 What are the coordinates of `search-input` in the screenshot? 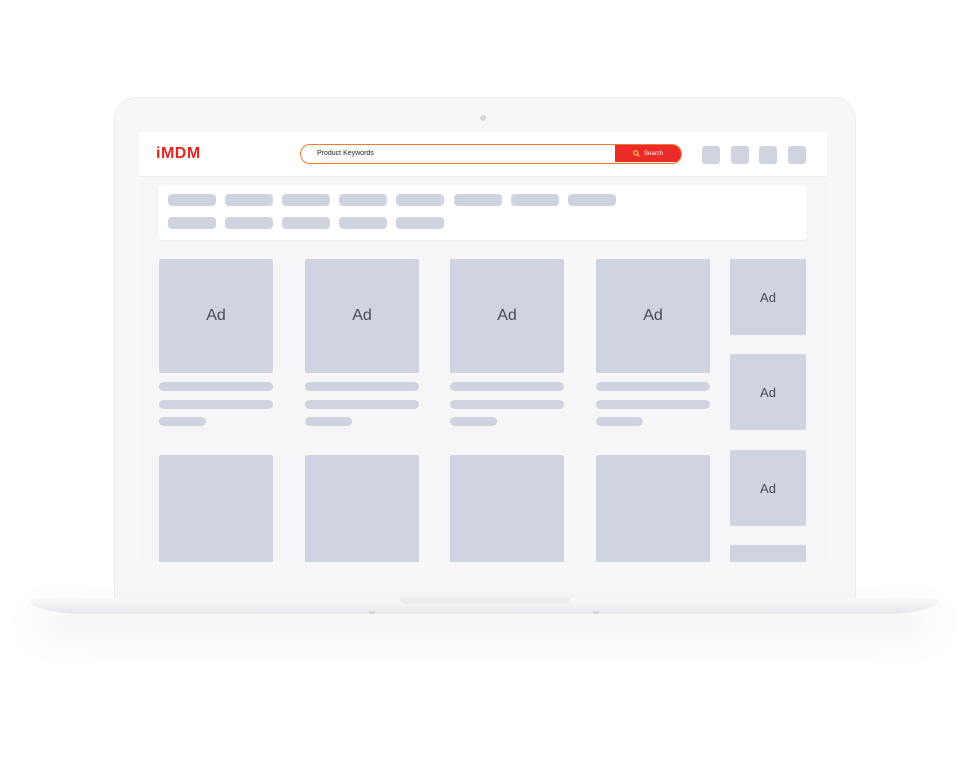 It's located at (465, 153).